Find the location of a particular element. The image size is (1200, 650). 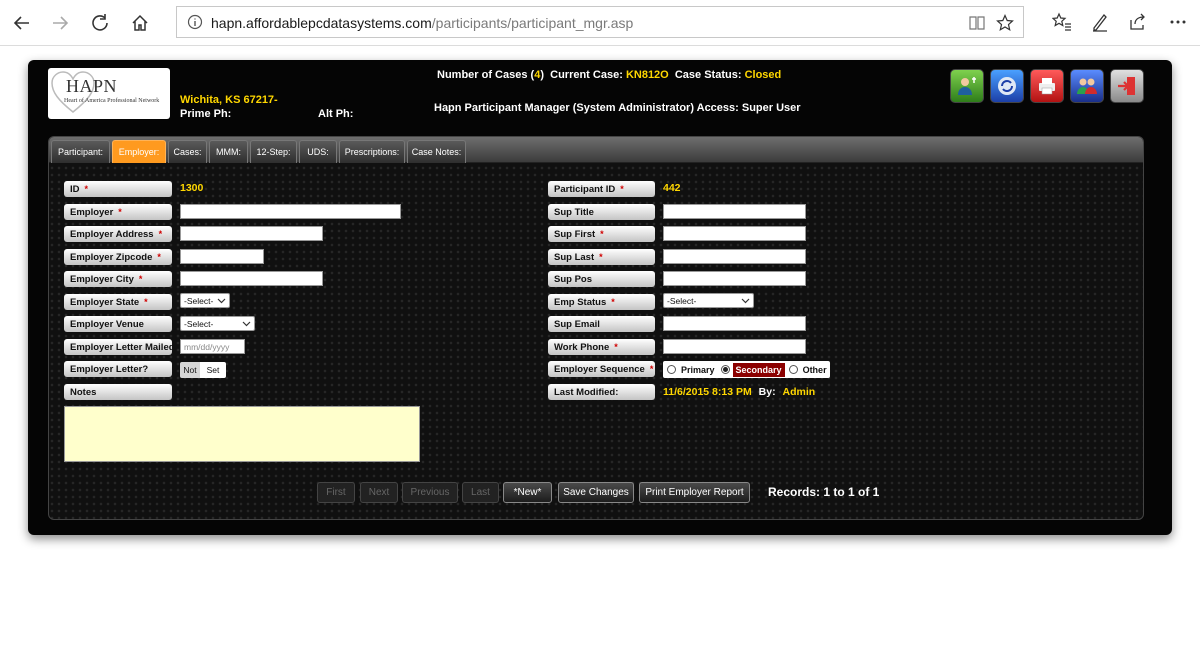

employer-zipcode-input is located at coordinates (222, 256).